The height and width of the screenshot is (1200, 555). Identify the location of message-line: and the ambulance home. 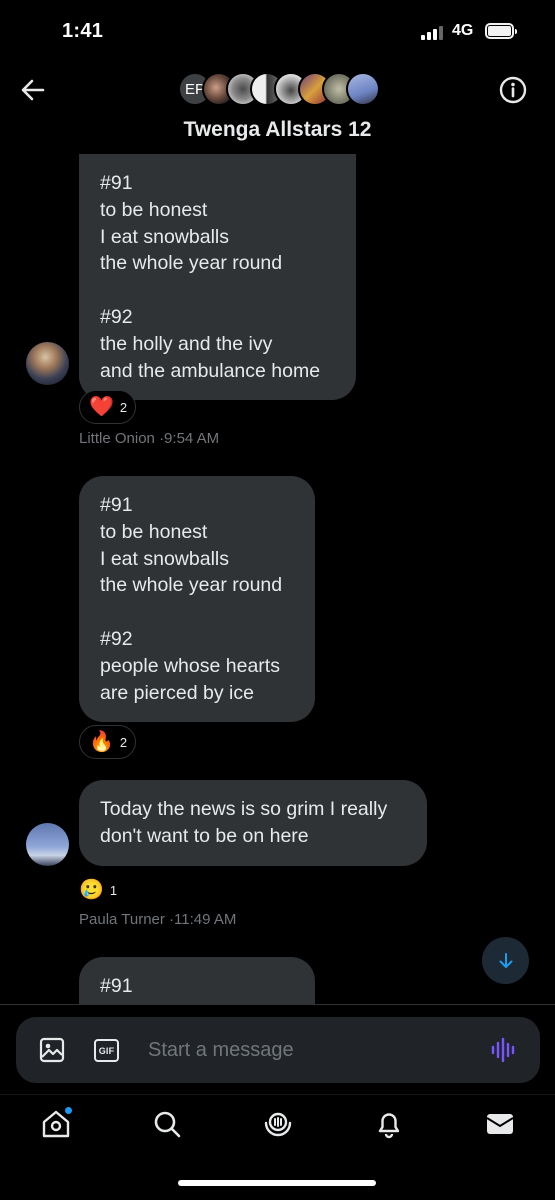
(210, 370).